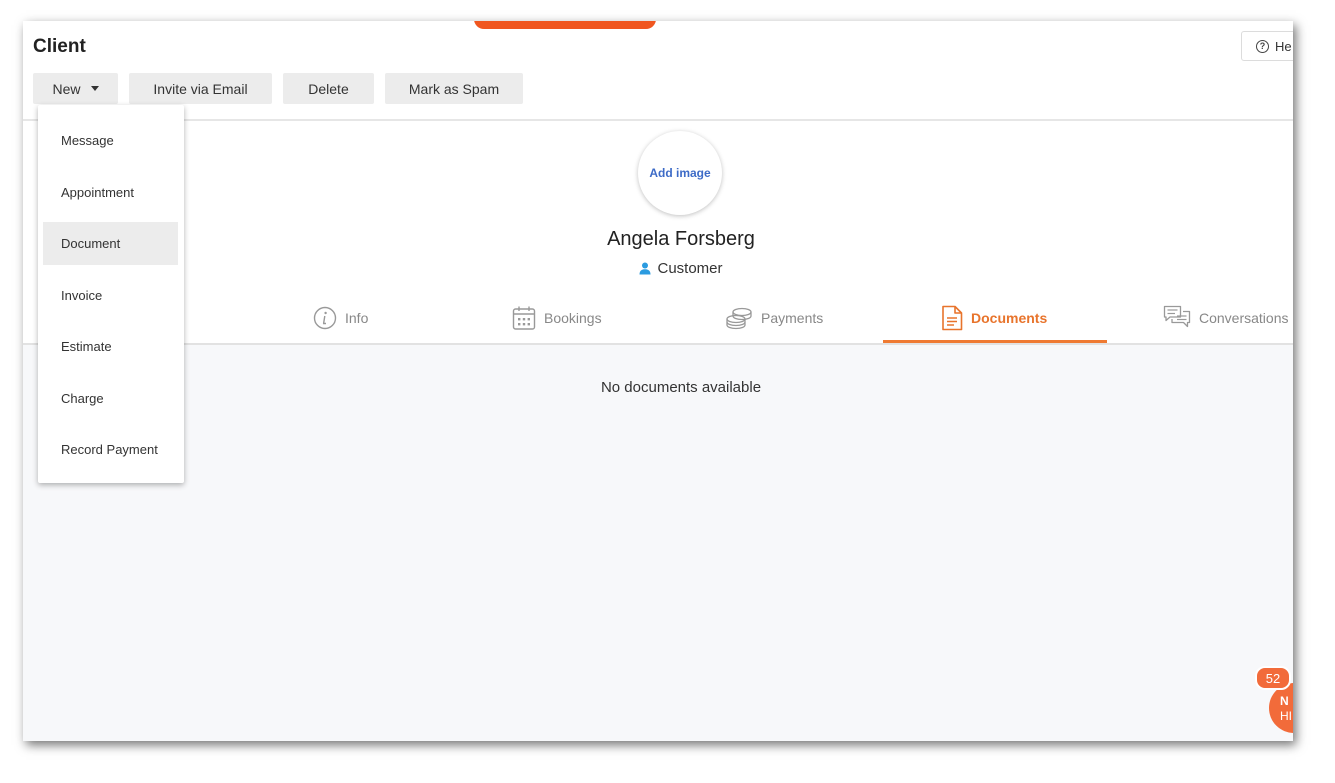  Describe the element at coordinates (94, 88) in the screenshot. I see `caret-down-icon` at that location.